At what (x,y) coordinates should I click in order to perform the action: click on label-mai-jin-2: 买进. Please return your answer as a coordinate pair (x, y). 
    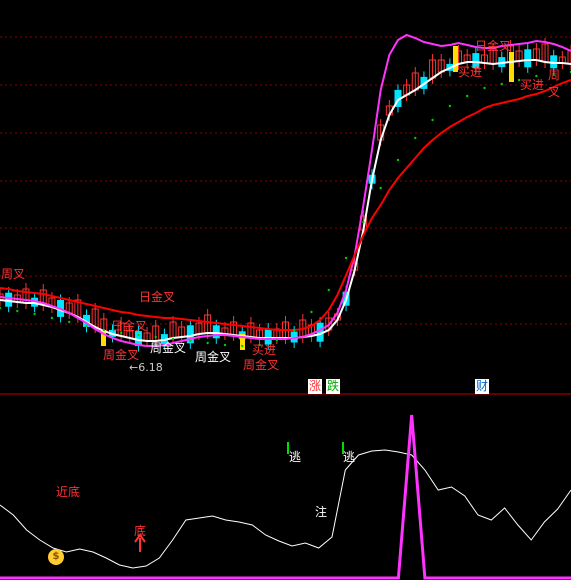
    Looking at the image, I should click on (470, 72).